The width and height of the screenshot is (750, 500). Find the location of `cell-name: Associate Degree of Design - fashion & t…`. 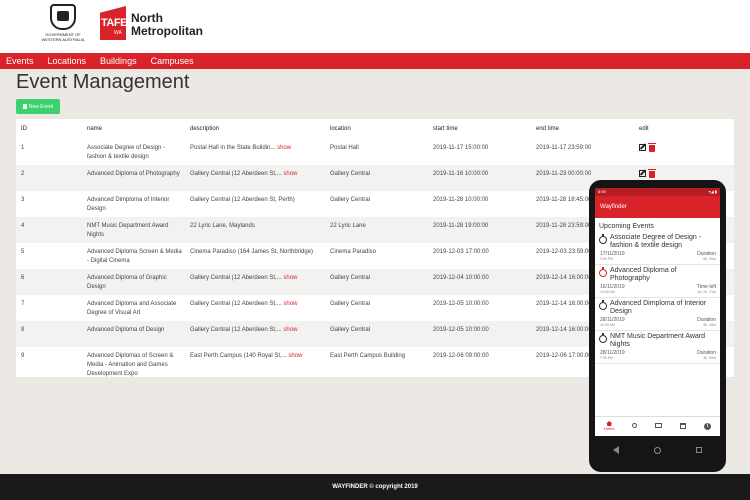

cell-name: Associate Degree of Design - fashion & t… is located at coordinates (126, 152).